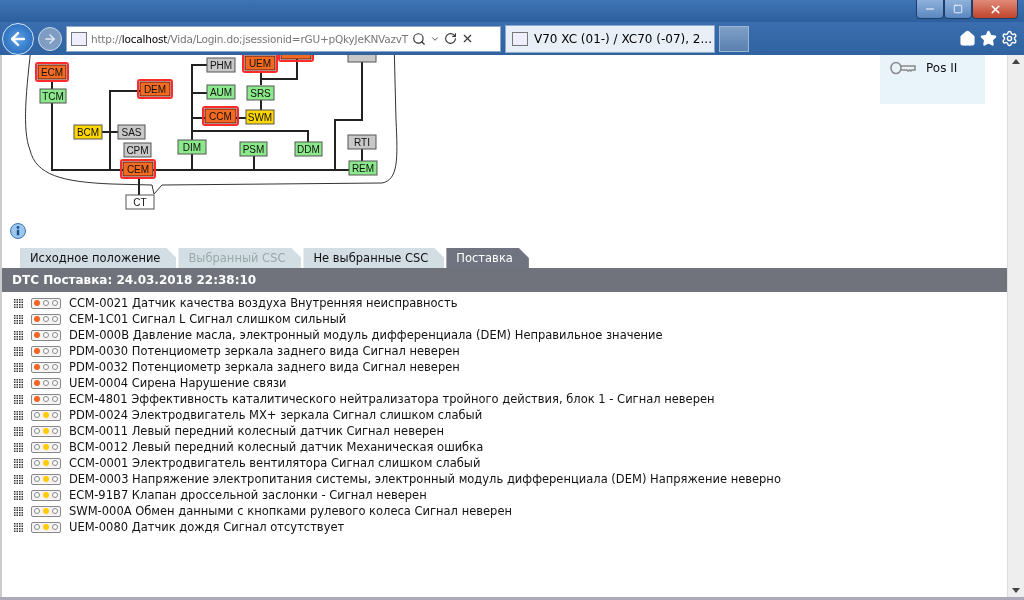 This screenshot has width=1024, height=600. What do you see at coordinates (155, 89) in the screenshot?
I see `module-node: DEM` at bounding box center [155, 89].